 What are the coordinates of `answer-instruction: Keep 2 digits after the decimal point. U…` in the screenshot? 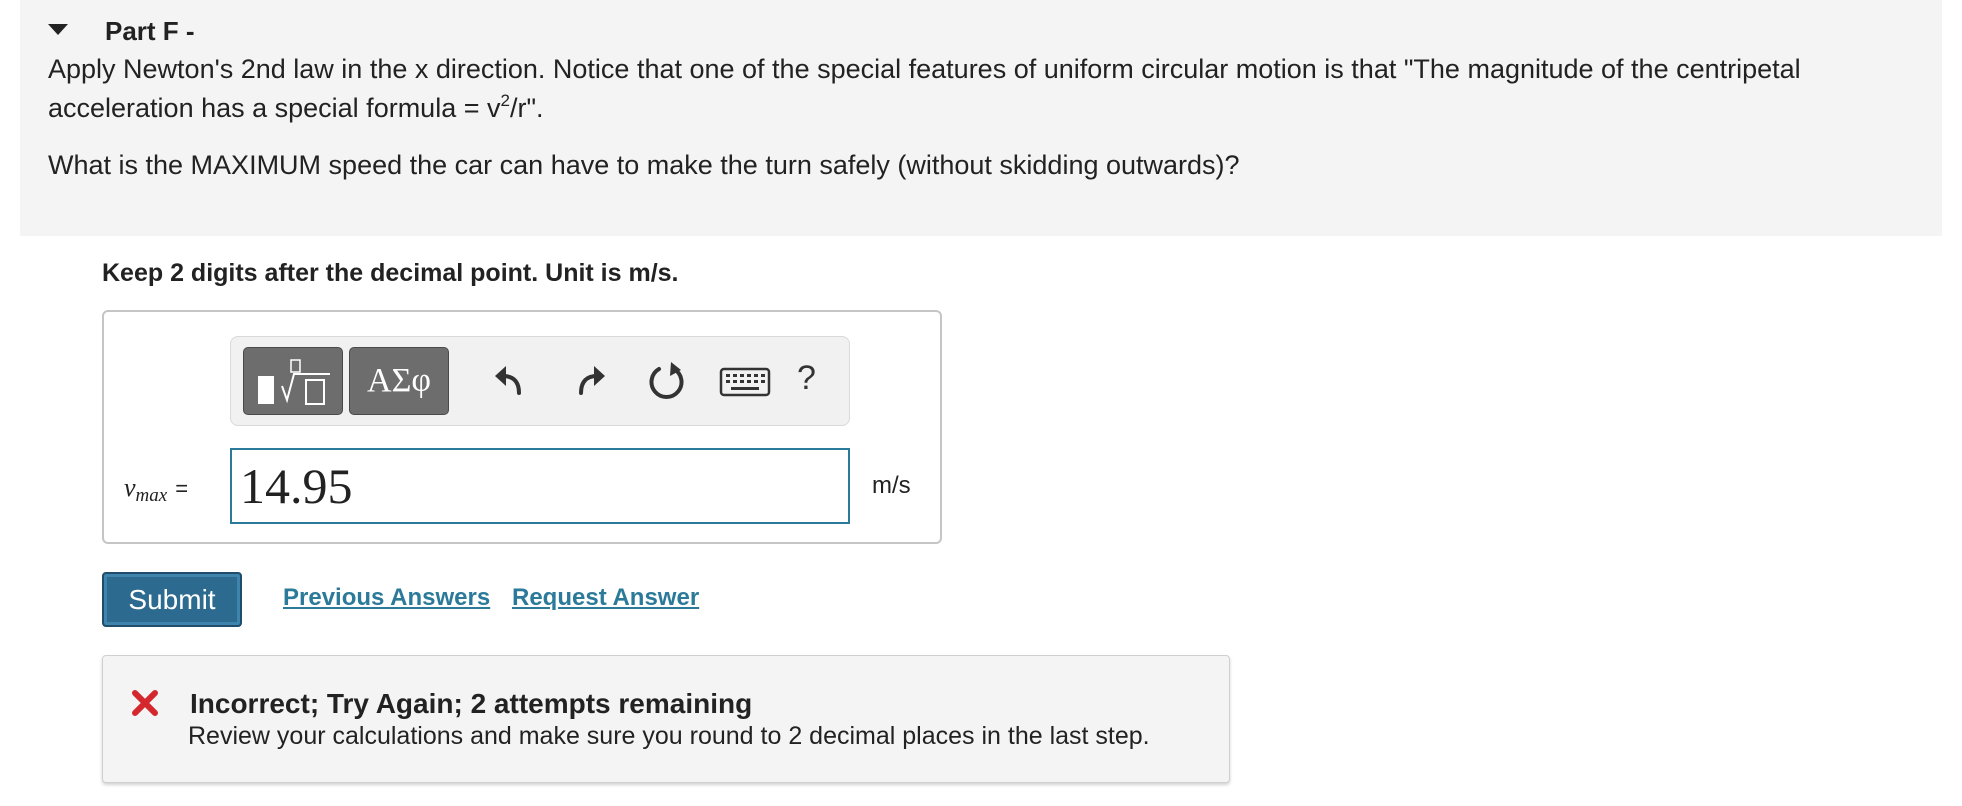 It's located at (390, 273).